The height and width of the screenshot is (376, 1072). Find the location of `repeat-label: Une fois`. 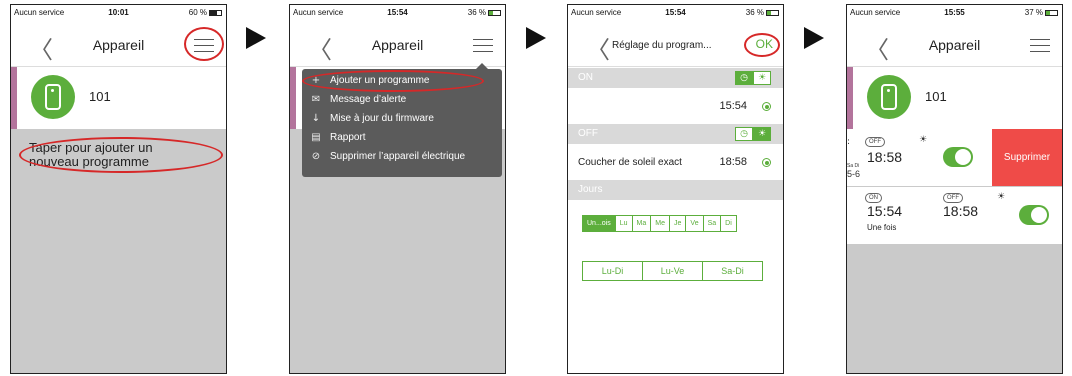

repeat-label: Une fois is located at coordinates (882, 227).